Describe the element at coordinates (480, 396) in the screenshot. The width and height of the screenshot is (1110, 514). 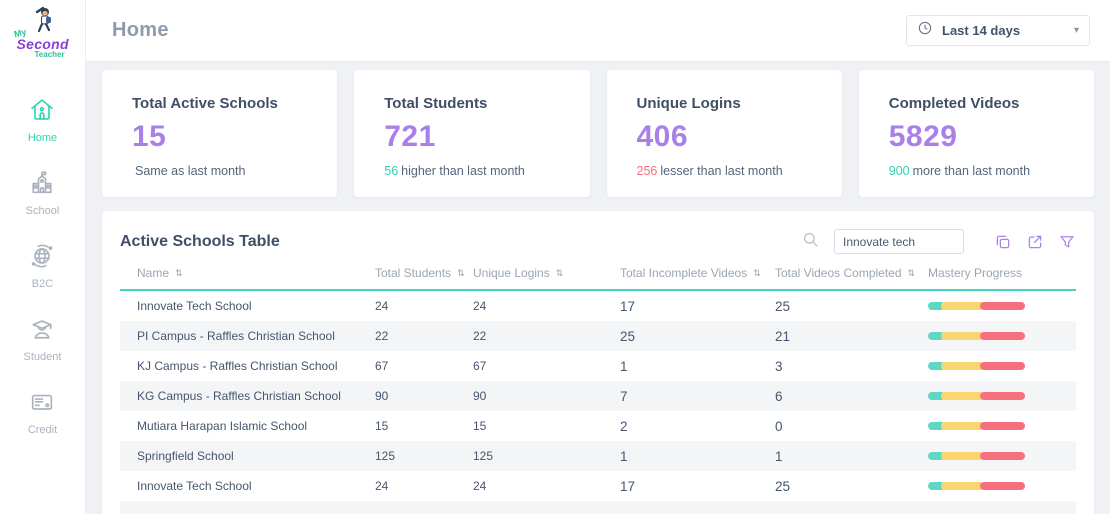
I see `cell-unique-logins: 90` at that location.